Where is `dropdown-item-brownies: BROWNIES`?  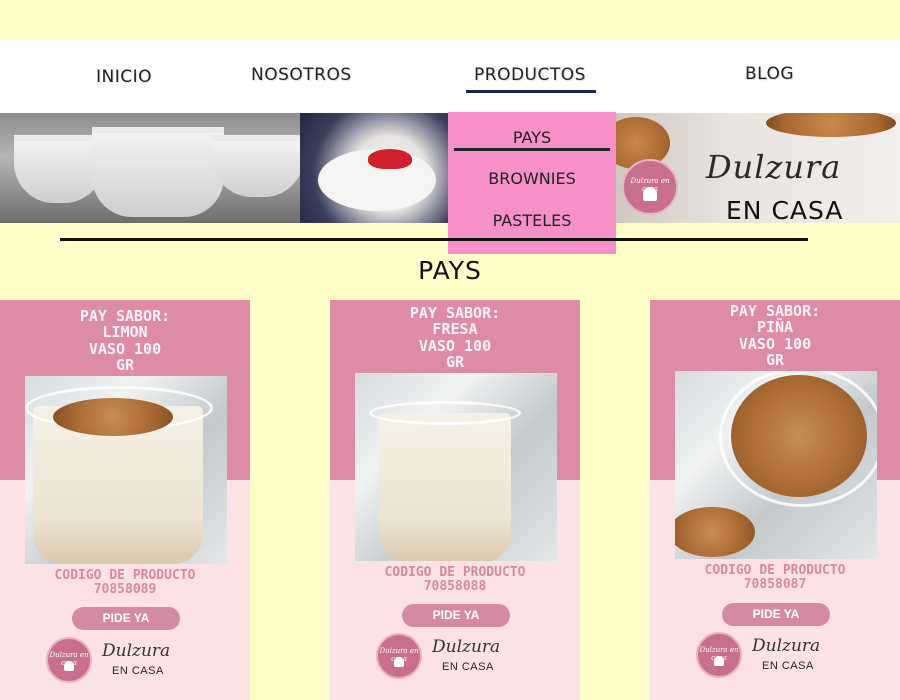
dropdown-item-brownies: BROWNIES is located at coordinates (532, 178).